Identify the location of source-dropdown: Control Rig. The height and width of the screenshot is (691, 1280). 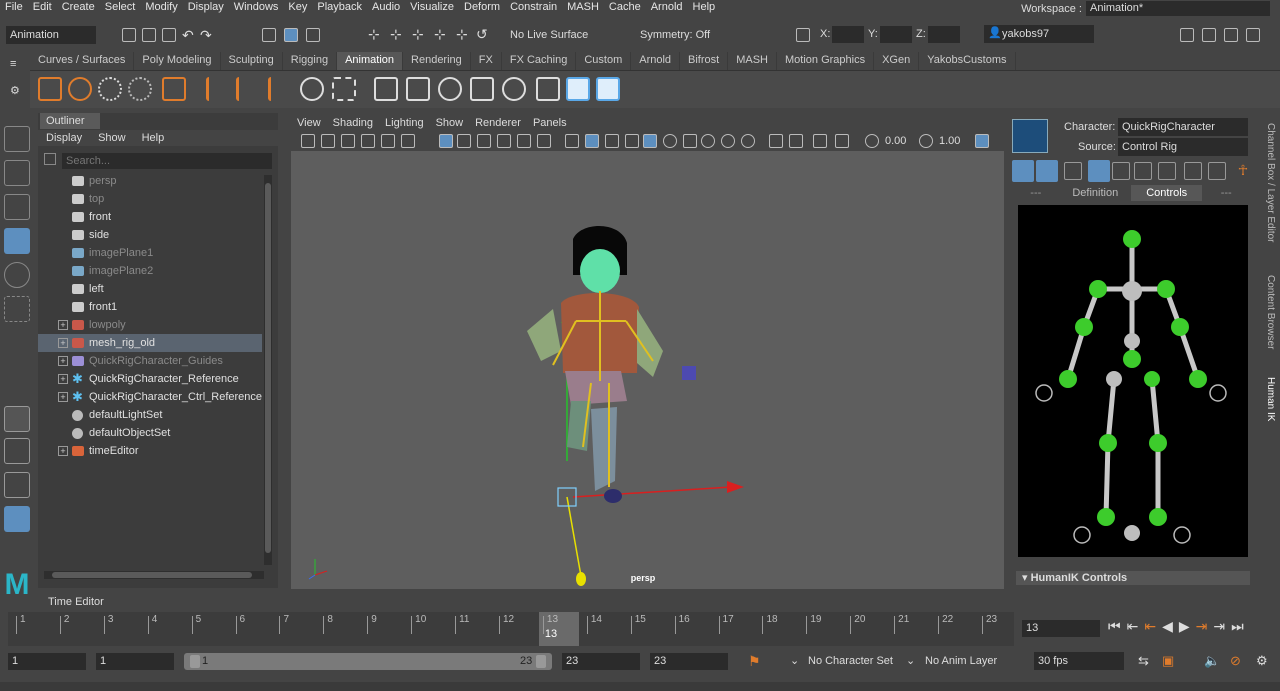
(1183, 147).